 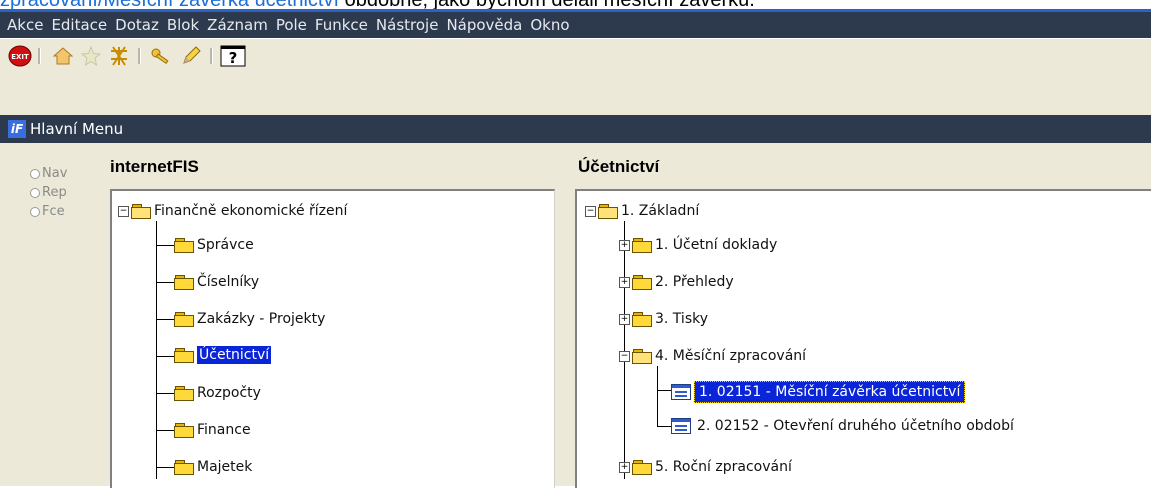 I want to click on tree-item-ucetni-doklady: +1. Účetní doklady, so click(x=698, y=245).